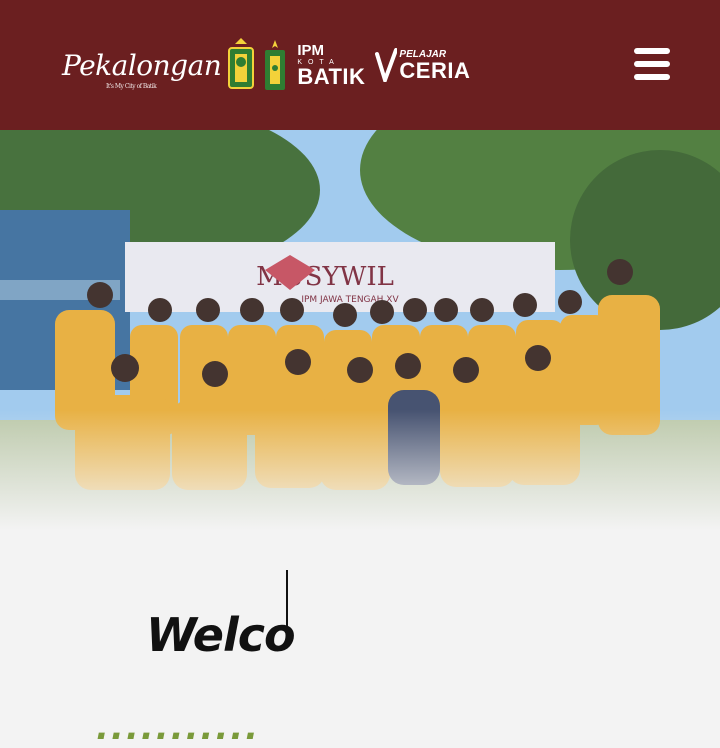 This screenshot has width=720, height=748. What do you see at coordinates (221, 634) in the screenshot?
I see `welcome-heading: Welco` at bounding box center [221, 634].